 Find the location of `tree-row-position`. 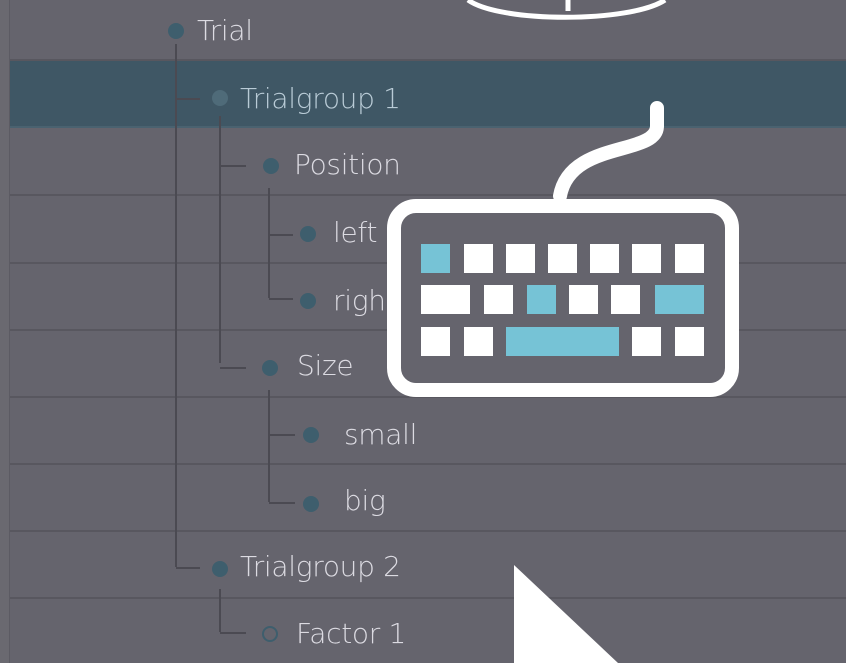

tree-row-position is located at coordinates (428, 162).